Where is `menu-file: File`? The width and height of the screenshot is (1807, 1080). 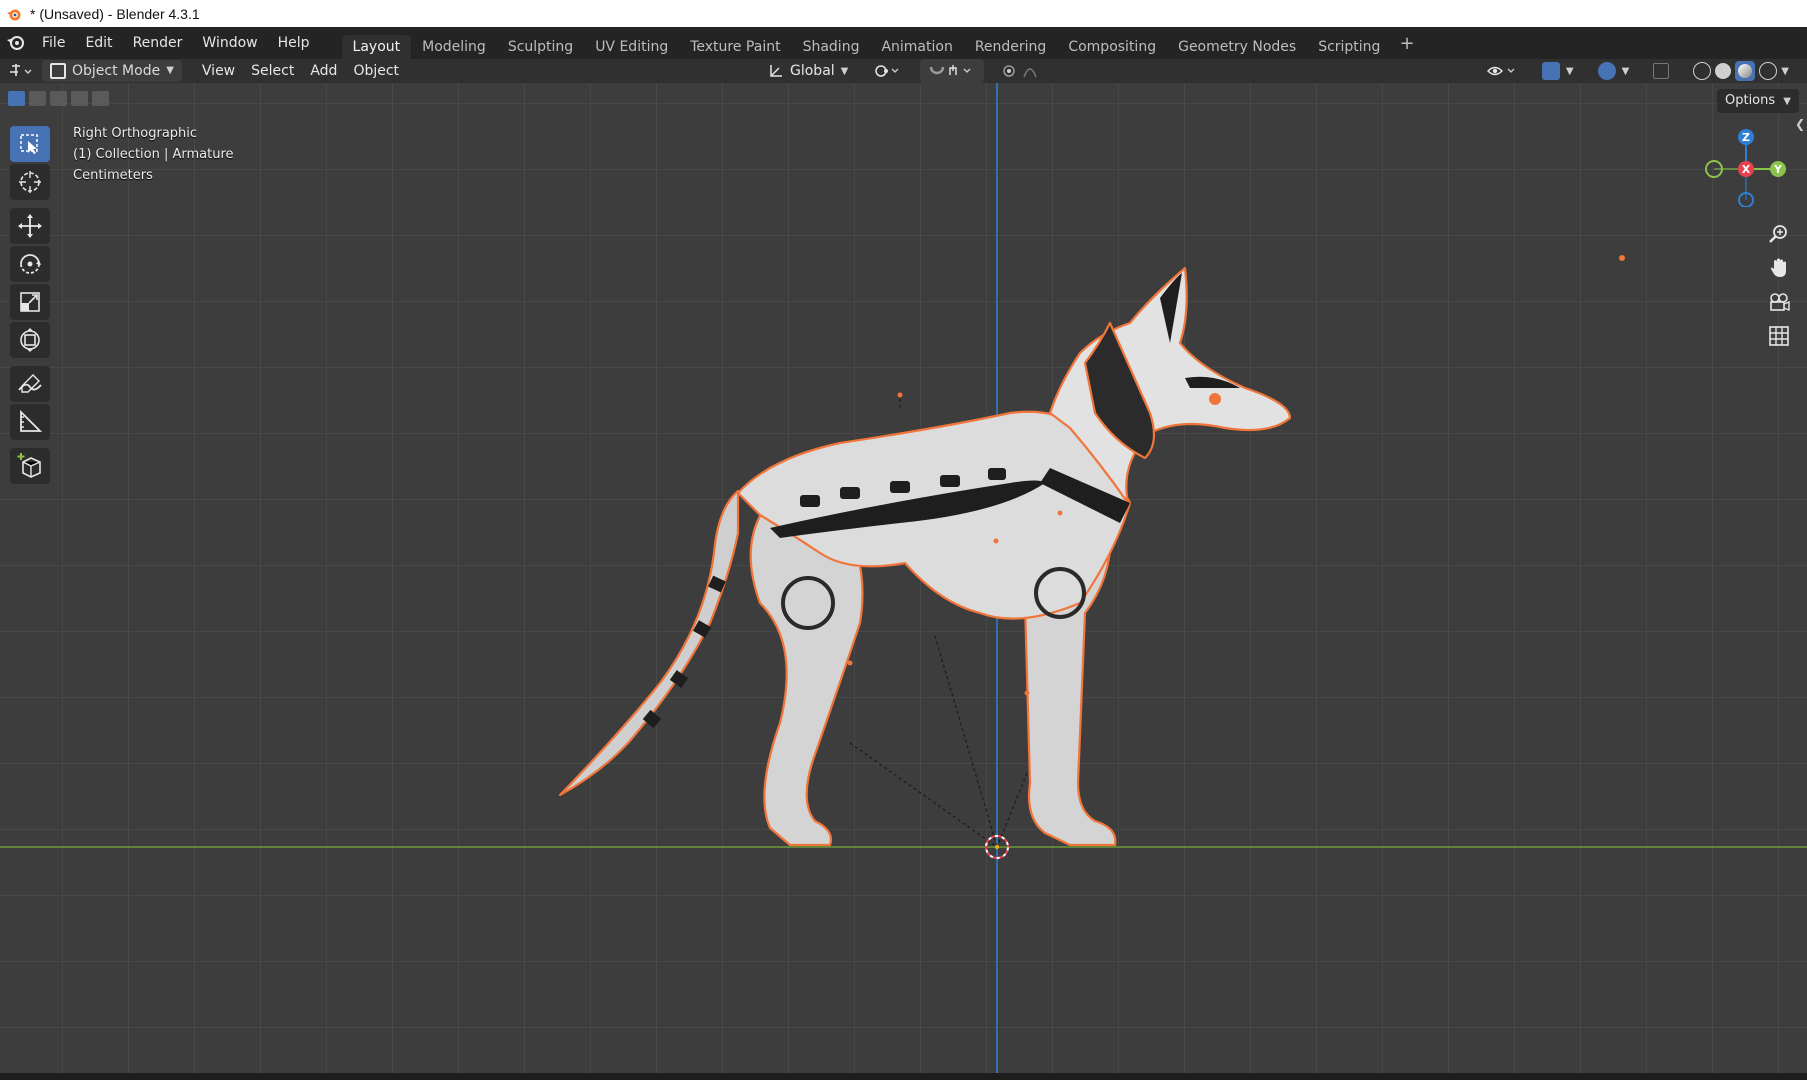 menu-file: File is located at coordinates (53, 43).